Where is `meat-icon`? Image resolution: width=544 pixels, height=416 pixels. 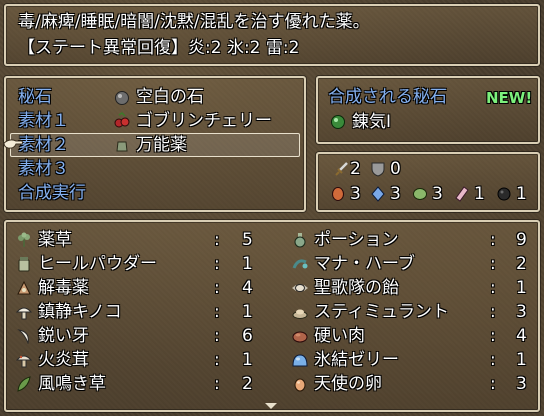 meat-icon is located at coordinates (300, 337).